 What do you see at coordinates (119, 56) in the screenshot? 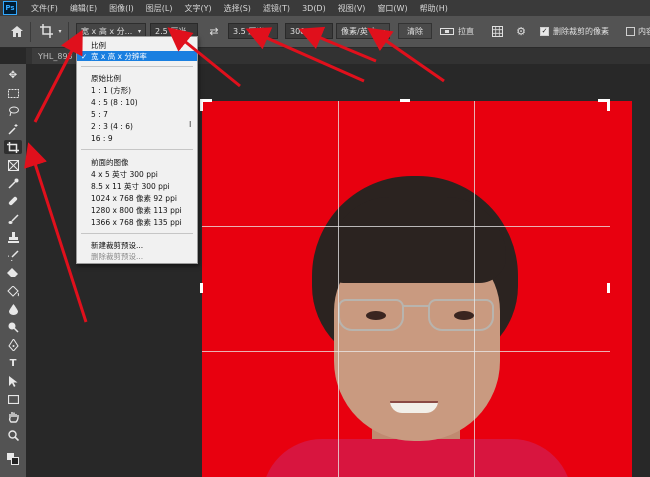
I see `dropdown-item-label: 宽 x 高 x 分辨率` at bounding box center [119, 56].